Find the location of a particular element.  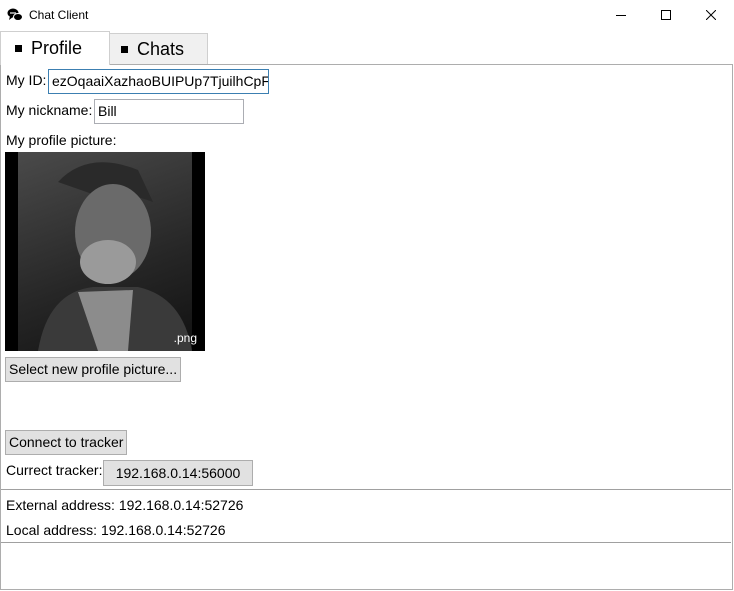

tab-profile: Profile is located at coordinates (55, 48).